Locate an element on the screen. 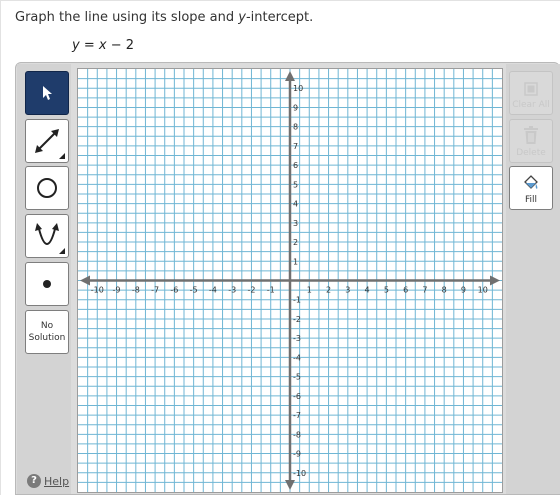  y-tick-label: 3 is located at coordinates (295, 223).